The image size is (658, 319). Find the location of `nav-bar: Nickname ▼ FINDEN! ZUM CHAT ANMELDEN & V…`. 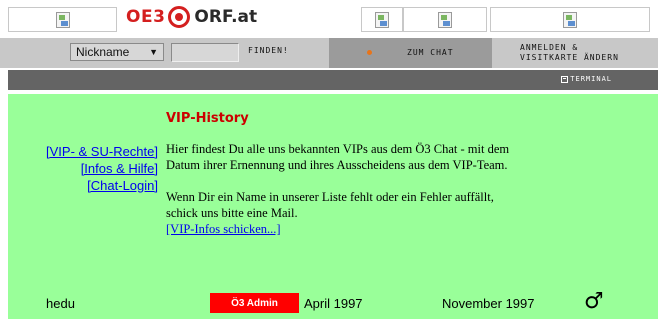

nav-bar: Nickname ▼ FINDEN! ZUM CHAT ANMELDEN & V… is located at coordinates (329, 53).